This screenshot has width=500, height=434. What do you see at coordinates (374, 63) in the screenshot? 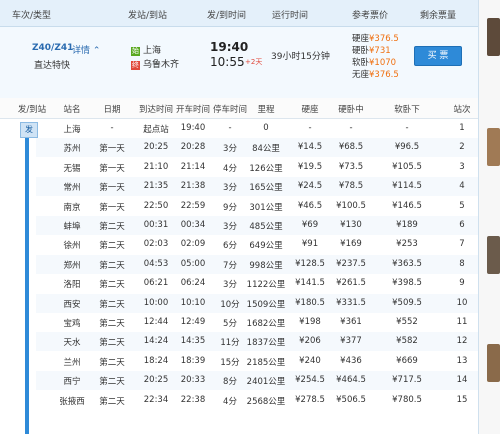
I see `fare-soft-sleeper: 软卧¥1070` at bounding box center [374, 63].